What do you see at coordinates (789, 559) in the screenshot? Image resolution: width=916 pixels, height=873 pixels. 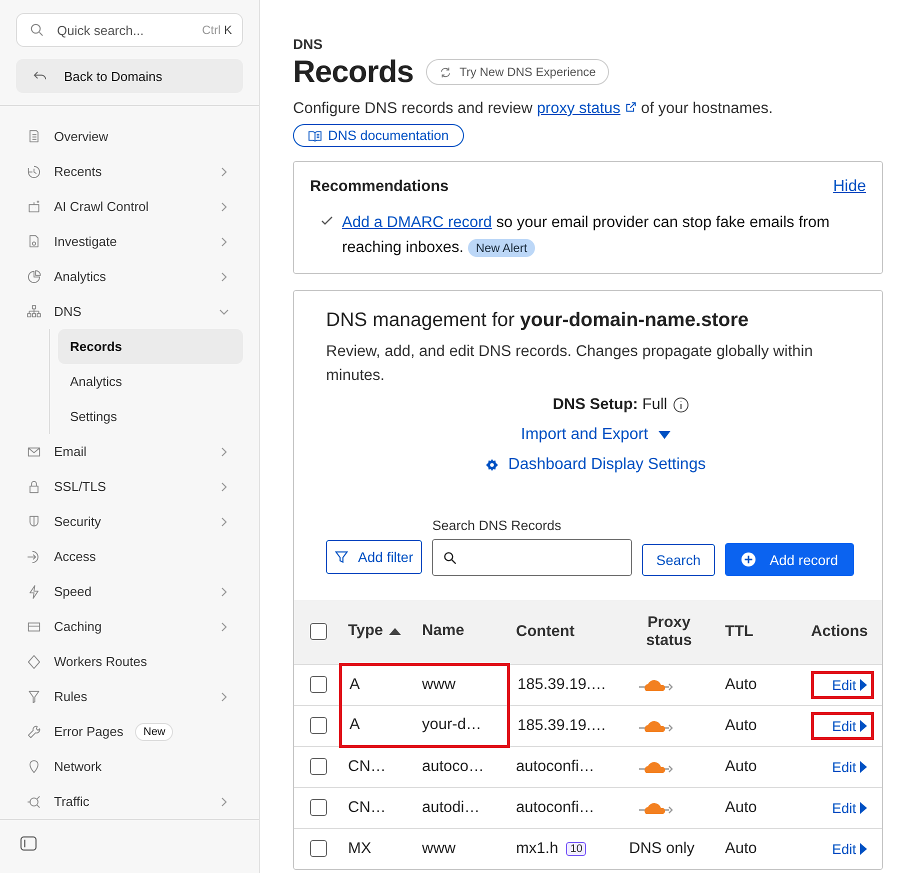 I see `add-record-button: Add record` at bounding box center [789, 559].